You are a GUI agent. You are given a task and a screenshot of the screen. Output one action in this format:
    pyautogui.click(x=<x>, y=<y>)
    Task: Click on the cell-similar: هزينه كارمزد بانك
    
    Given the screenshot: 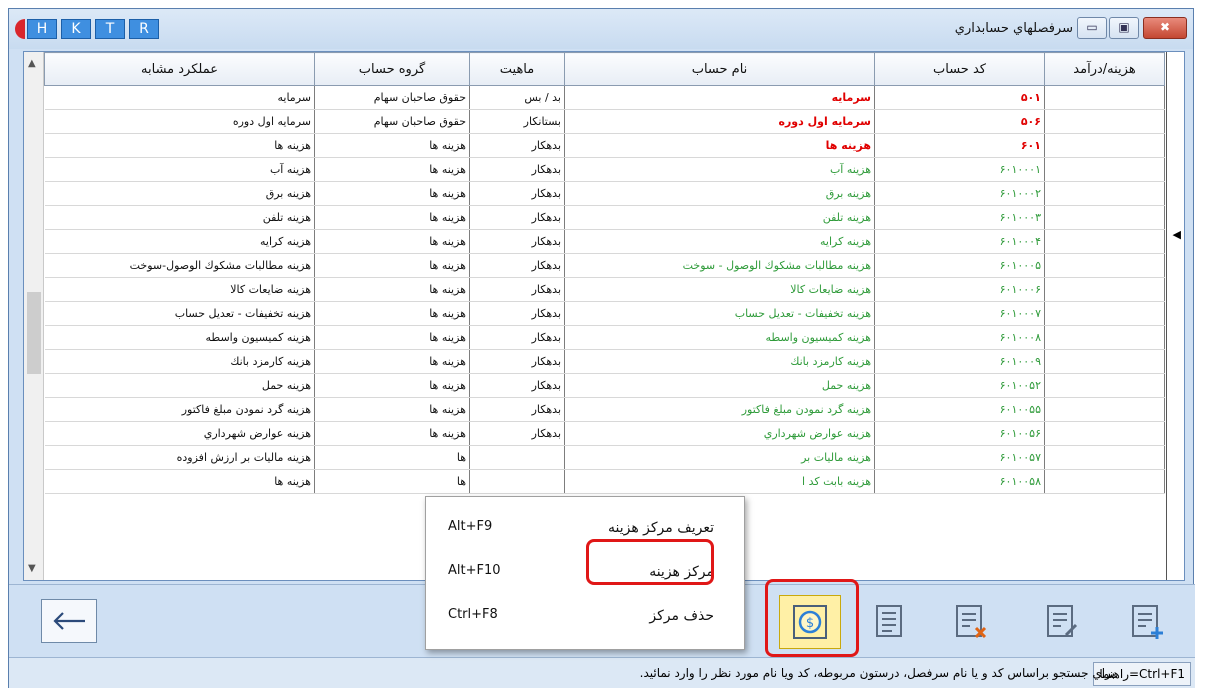 What is the action you would take?
    pyautogui.click(x=179, y=361)
    